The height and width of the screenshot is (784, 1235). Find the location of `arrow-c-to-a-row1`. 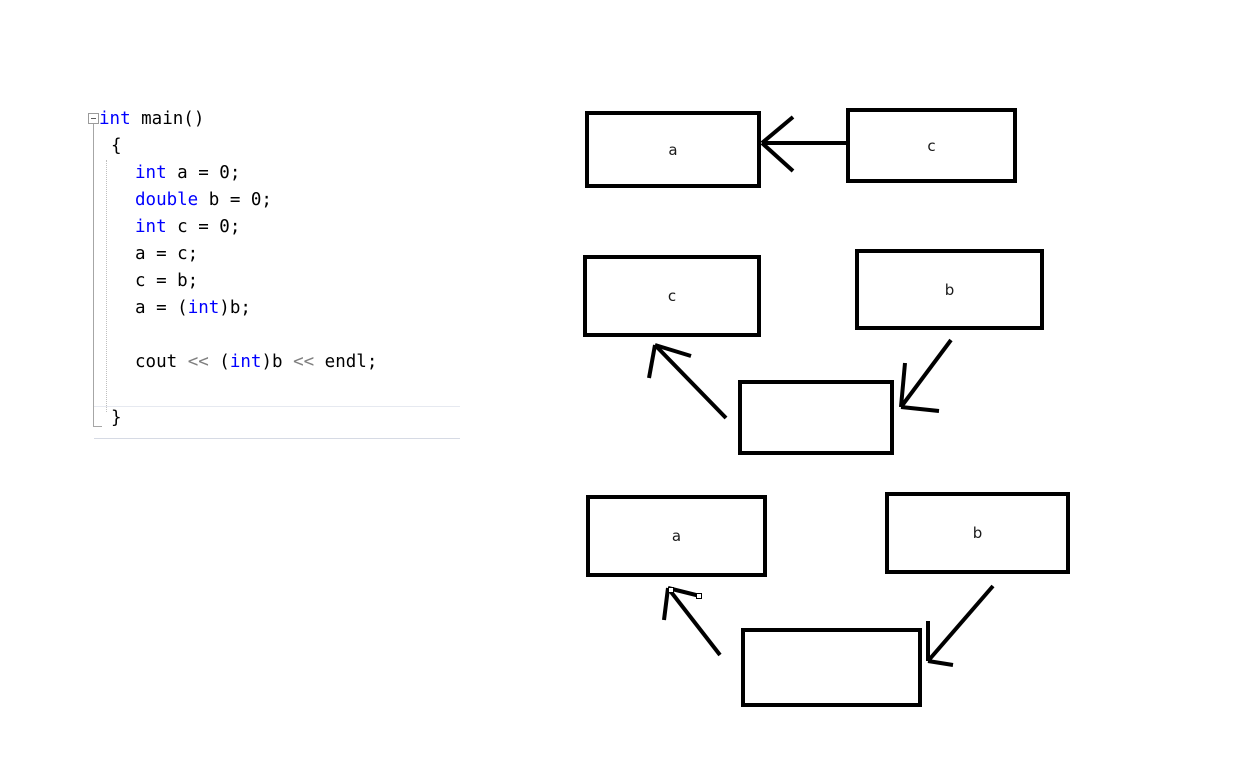

arrow-c-to-a-row1 is located at coordinates (803, 144).